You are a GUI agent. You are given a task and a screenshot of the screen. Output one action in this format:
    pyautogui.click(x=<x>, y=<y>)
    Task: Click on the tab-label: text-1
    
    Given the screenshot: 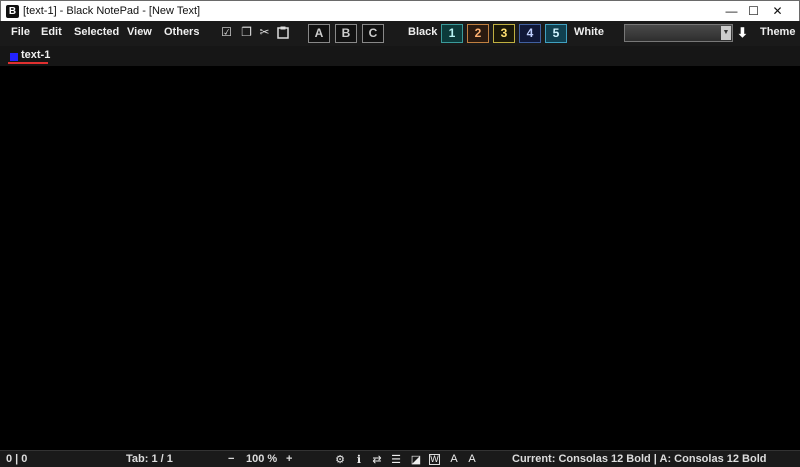 What is the action you would take?
    pyautogui.click(x=36, y=55)
    